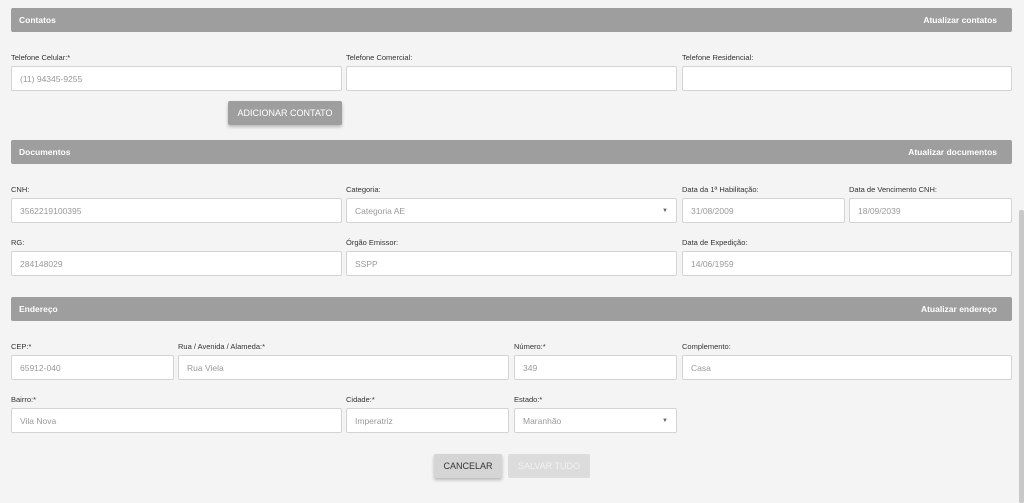 Image resolution: width=1024 pixels, height=503 pixels. What do you see at coordinates (530, 346) in the screenshot?
I see `numero-label: Número:*` at bounding box center [530, 346].